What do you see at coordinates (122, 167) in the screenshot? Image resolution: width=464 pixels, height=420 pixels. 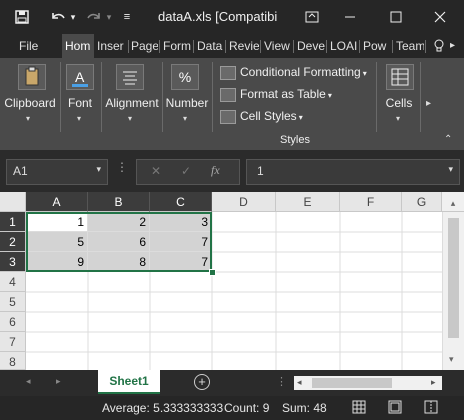 I see `formula-bar-options-icon: ⋮` at bounding box center [122, 167].